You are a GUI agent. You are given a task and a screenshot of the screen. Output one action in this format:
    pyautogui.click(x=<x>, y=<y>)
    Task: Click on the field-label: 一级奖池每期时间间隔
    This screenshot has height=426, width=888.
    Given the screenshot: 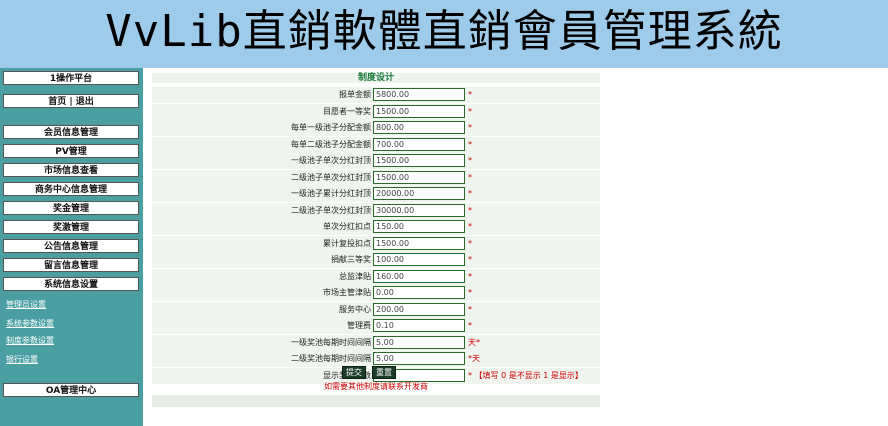 What is the action you would take?
    pyautogui.click(x=331, y=342)
    